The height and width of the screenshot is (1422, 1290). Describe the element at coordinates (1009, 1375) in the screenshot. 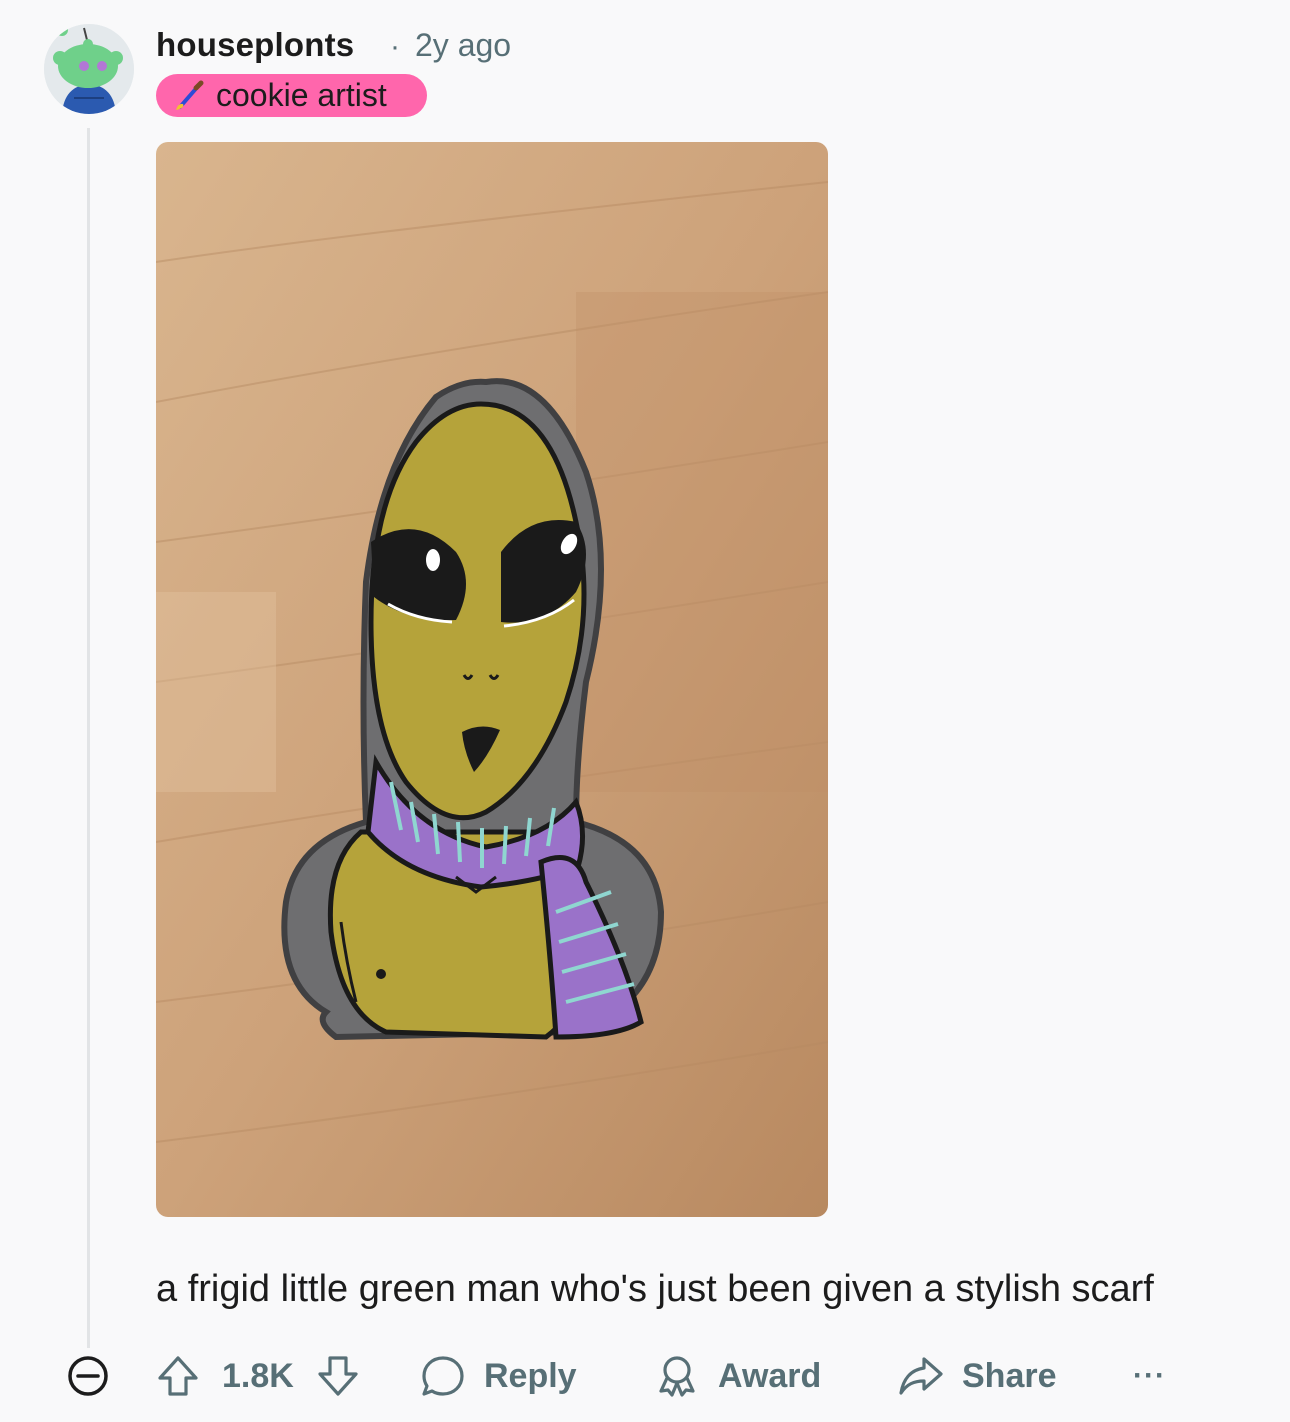

I see `share-label: Share` at that location.